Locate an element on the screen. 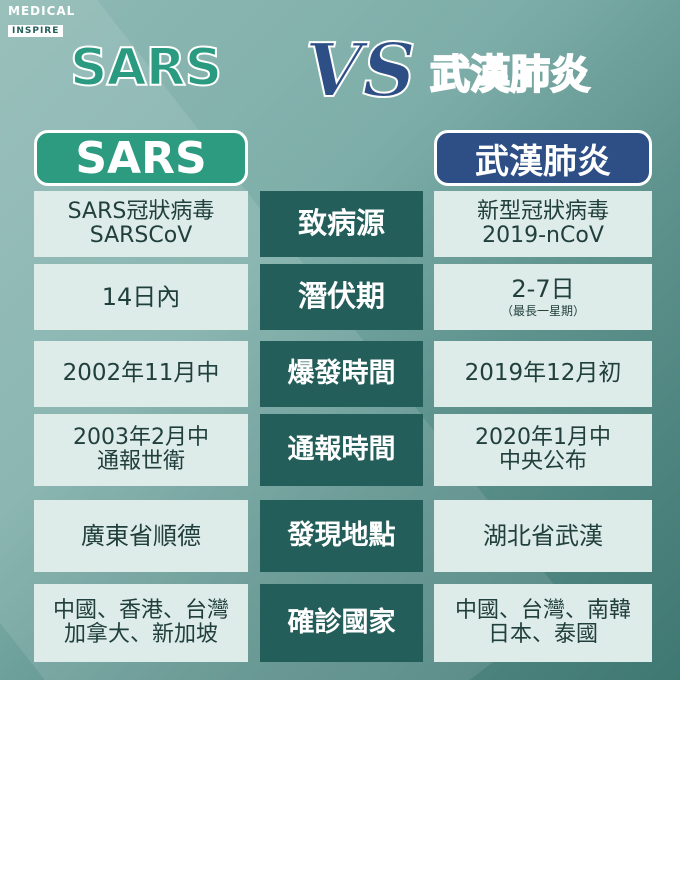  sars-cell-line: SARS冠狀病毒 is located at coordinates (141, 211).